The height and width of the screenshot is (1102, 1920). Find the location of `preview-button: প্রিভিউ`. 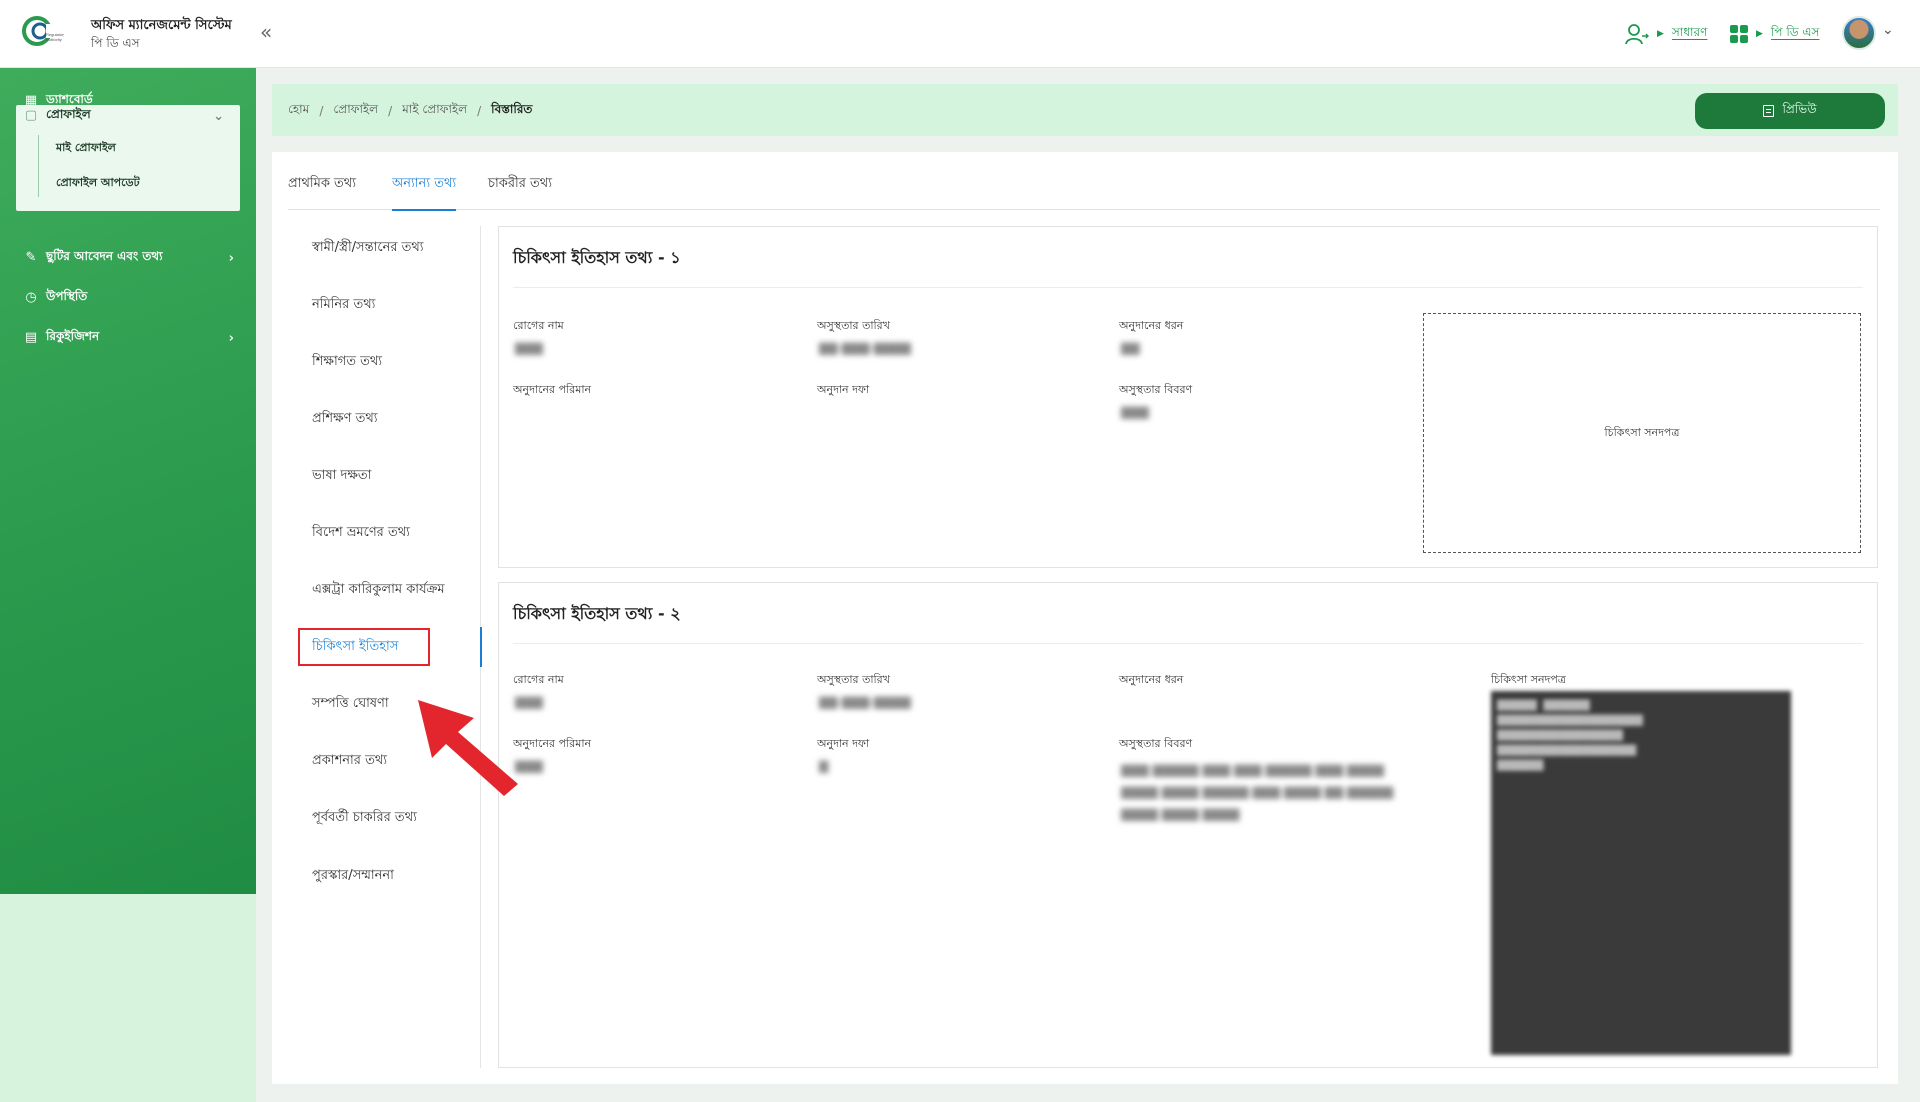

preview-button: প্রিভিউ is located at coordinates (1790, 111).